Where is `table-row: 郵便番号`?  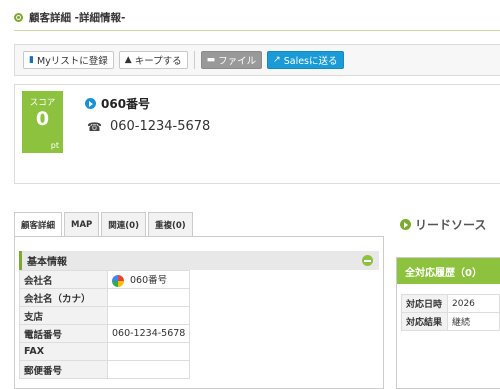
table-row: 郵便番号 is located at coordinates (105, 369).